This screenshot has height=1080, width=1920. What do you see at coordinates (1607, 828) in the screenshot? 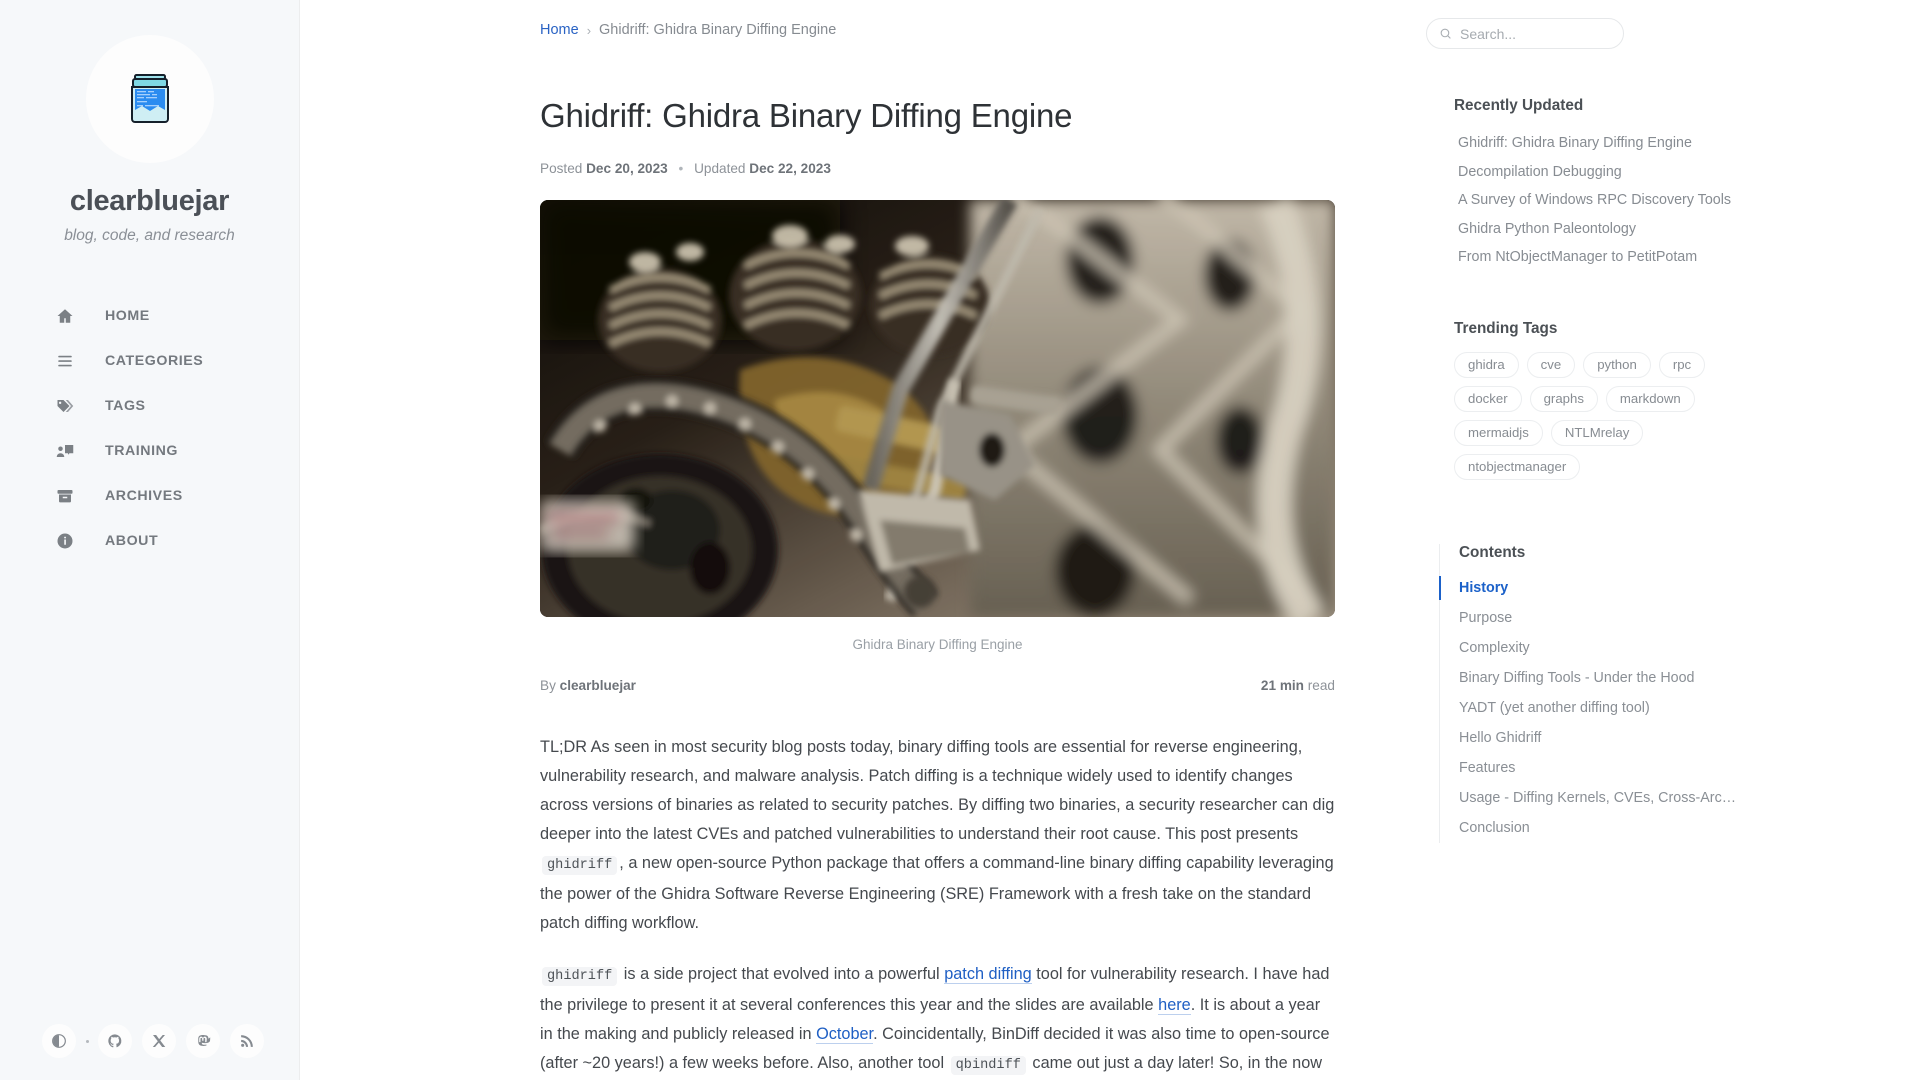
I see `toc-item-conclusion: Conclusion` at bounding box center [1607, 828].